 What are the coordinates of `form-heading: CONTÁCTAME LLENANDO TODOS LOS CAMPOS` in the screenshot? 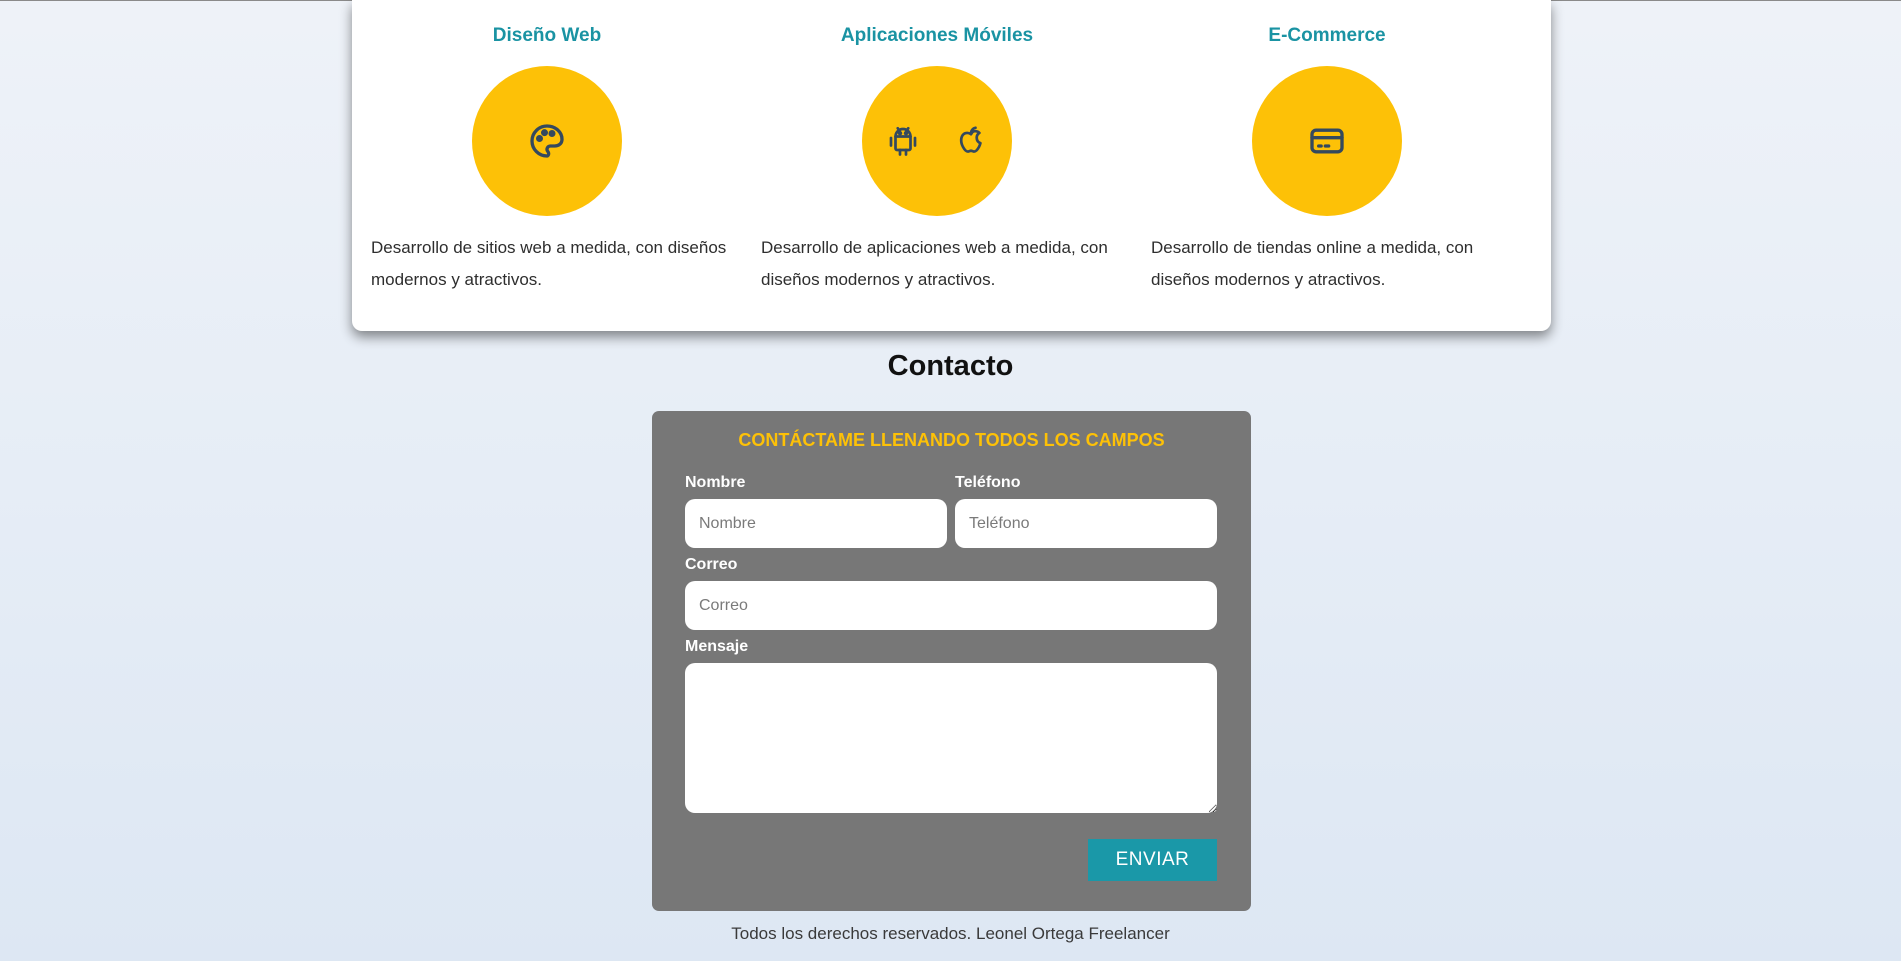 It's located at (951, 440).